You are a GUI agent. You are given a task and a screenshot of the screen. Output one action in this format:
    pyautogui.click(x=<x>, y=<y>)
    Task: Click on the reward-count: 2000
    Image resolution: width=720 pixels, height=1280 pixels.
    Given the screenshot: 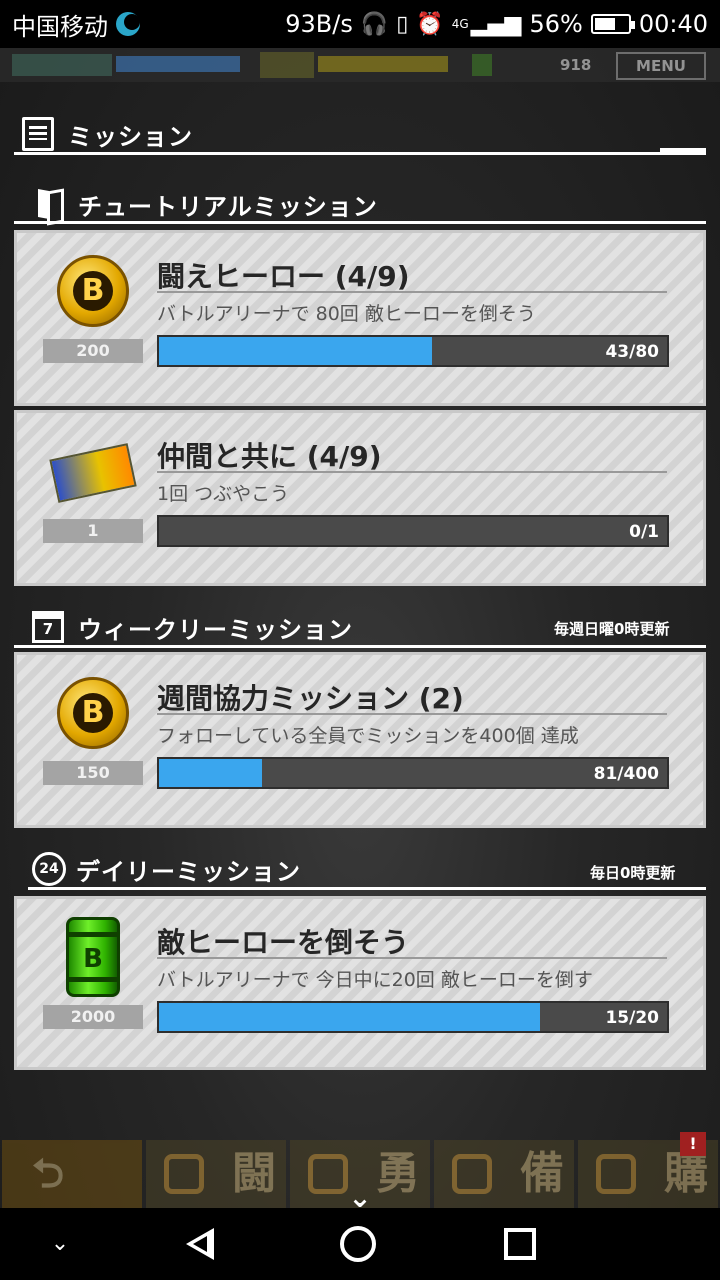 What is the action you would take?
    pyautogui.click(x=93, y=1017)
    